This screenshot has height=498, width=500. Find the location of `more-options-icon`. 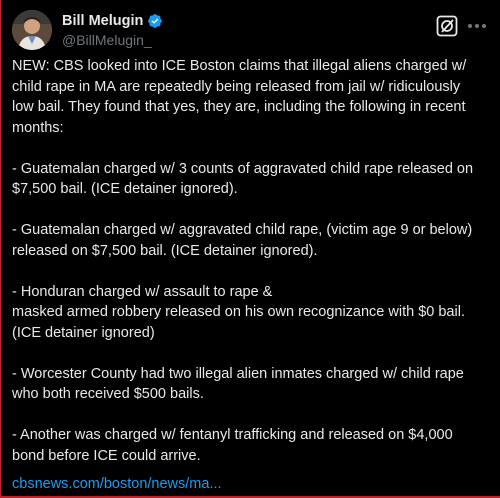

more-options-icon is located at coordinates (477, 26).